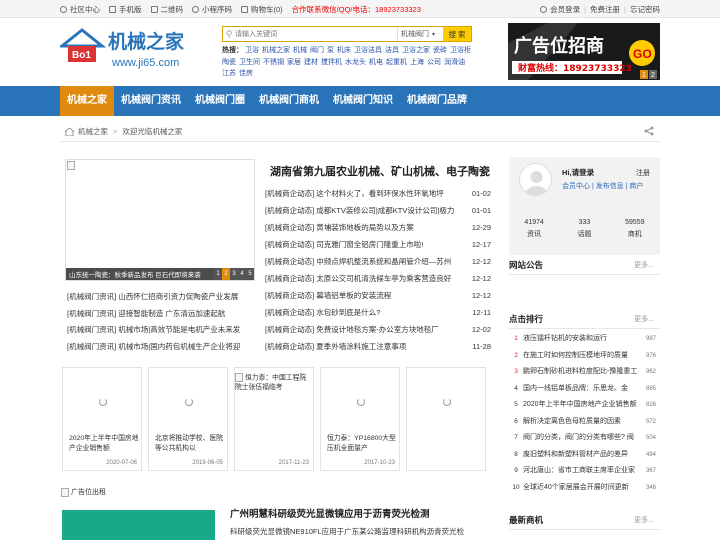 This screenshot has height=540, width=720. I want to click on site-logo: Bo1 机械之家 www.ji65.com, so click(136, 50).